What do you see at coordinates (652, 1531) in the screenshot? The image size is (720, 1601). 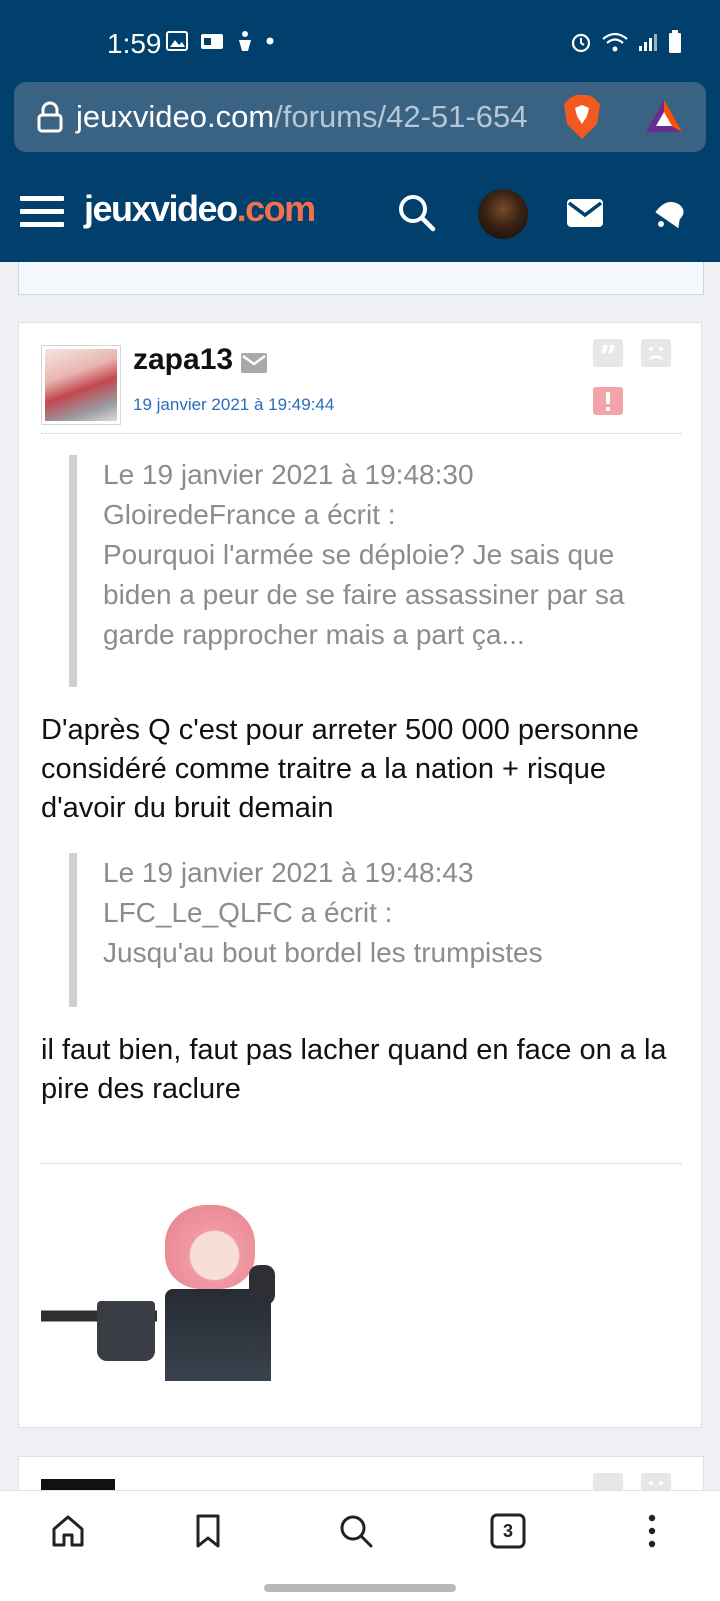 I see `more-options-icon` at bounding box center [652, 1531].